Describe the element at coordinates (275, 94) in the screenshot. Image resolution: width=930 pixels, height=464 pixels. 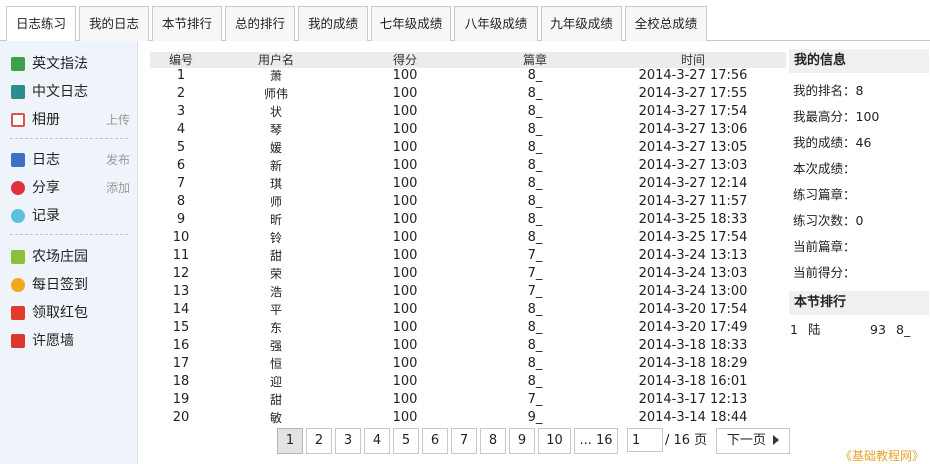
I see `cell-user: 师伟` at that location.